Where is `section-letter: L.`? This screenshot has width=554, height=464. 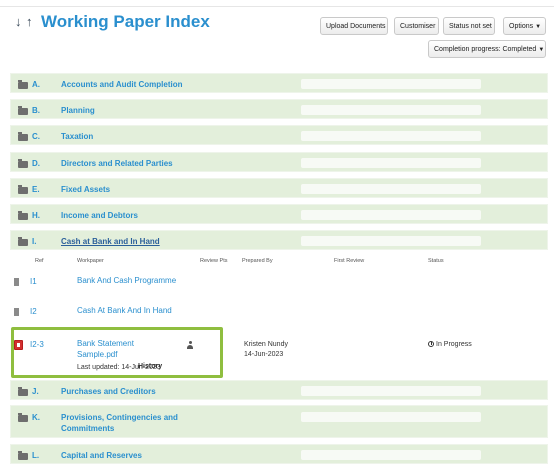
section-letter: L. is located at coordinates (36, 455).